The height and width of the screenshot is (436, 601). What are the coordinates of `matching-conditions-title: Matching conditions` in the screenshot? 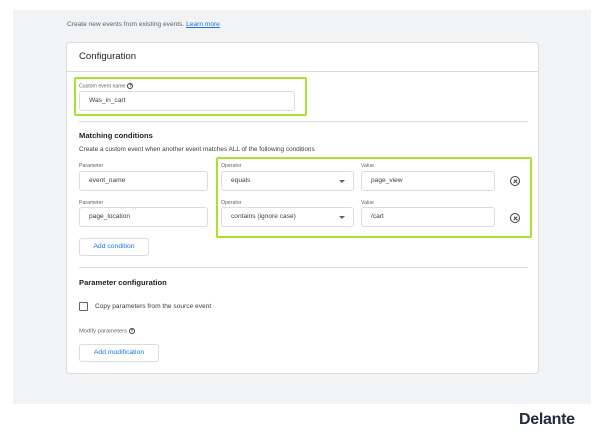 It's located at (116, 135).